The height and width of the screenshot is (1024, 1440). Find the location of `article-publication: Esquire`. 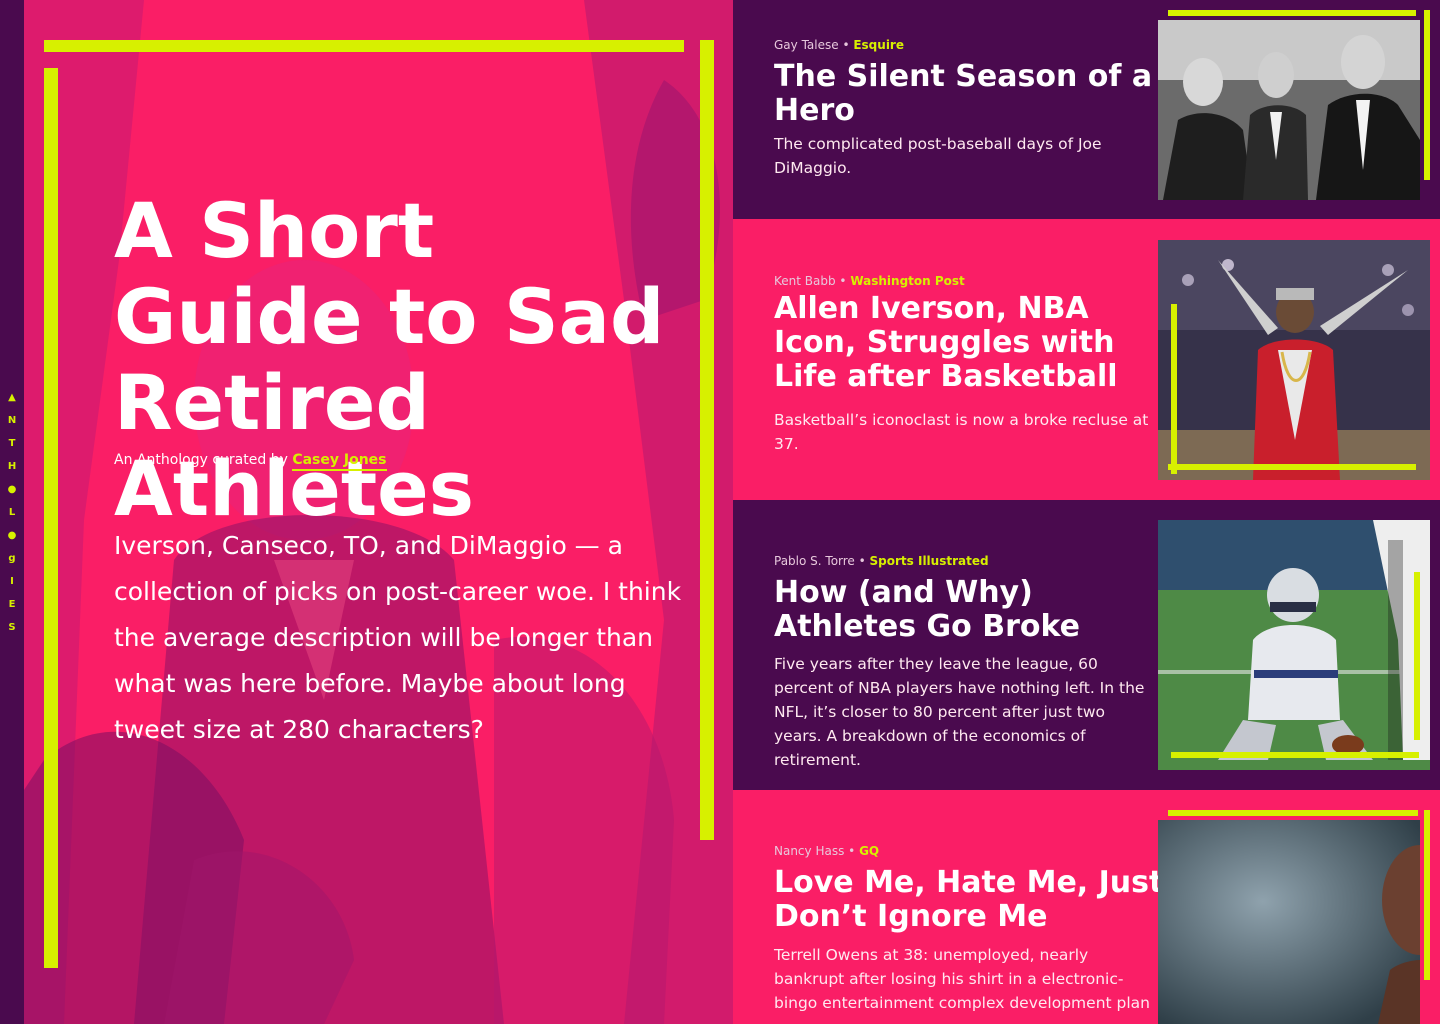

article-publication: Esquire is located at coordinates (878, 45).